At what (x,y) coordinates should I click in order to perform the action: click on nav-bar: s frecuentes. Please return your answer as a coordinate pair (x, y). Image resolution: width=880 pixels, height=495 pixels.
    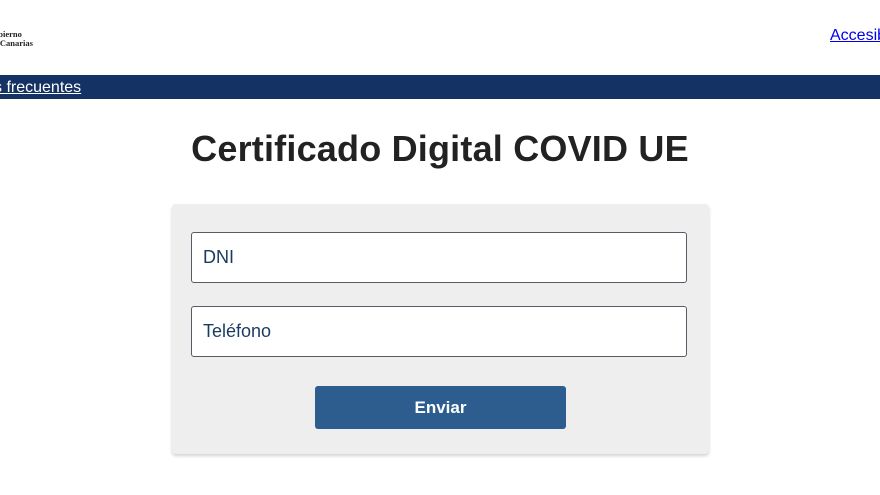
    Looking at the image, I should click on (440, 87).